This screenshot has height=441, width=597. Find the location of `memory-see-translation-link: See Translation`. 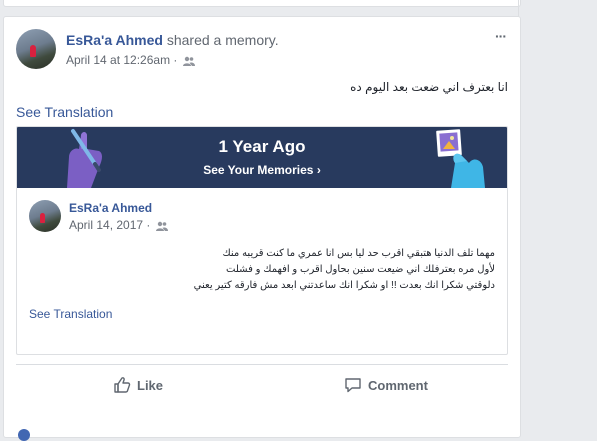

memory-see-translation-link: See Translation is located at coordinates (70, 314).